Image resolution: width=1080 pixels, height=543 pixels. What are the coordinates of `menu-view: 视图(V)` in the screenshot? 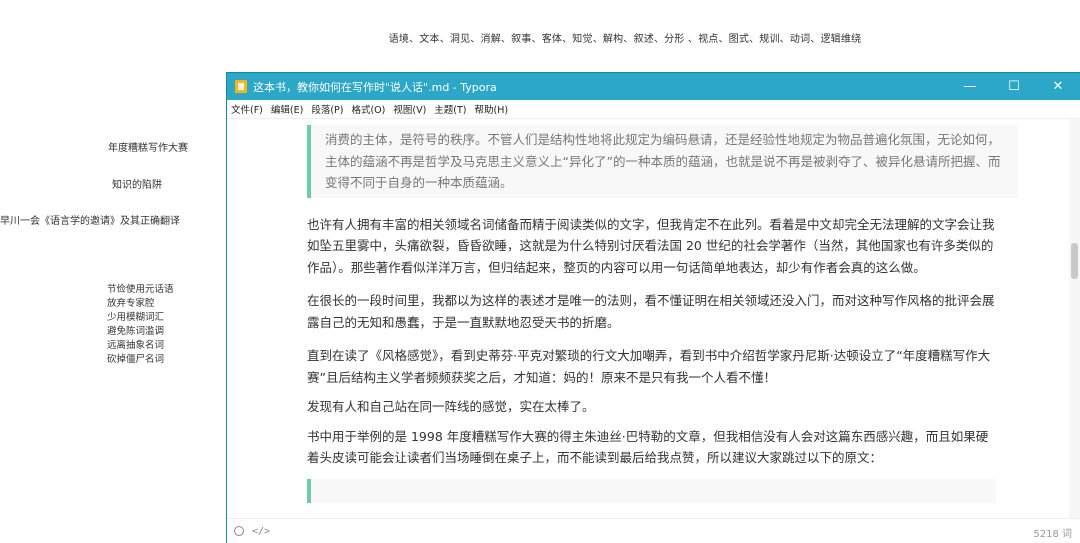 It's located at (409, 109).